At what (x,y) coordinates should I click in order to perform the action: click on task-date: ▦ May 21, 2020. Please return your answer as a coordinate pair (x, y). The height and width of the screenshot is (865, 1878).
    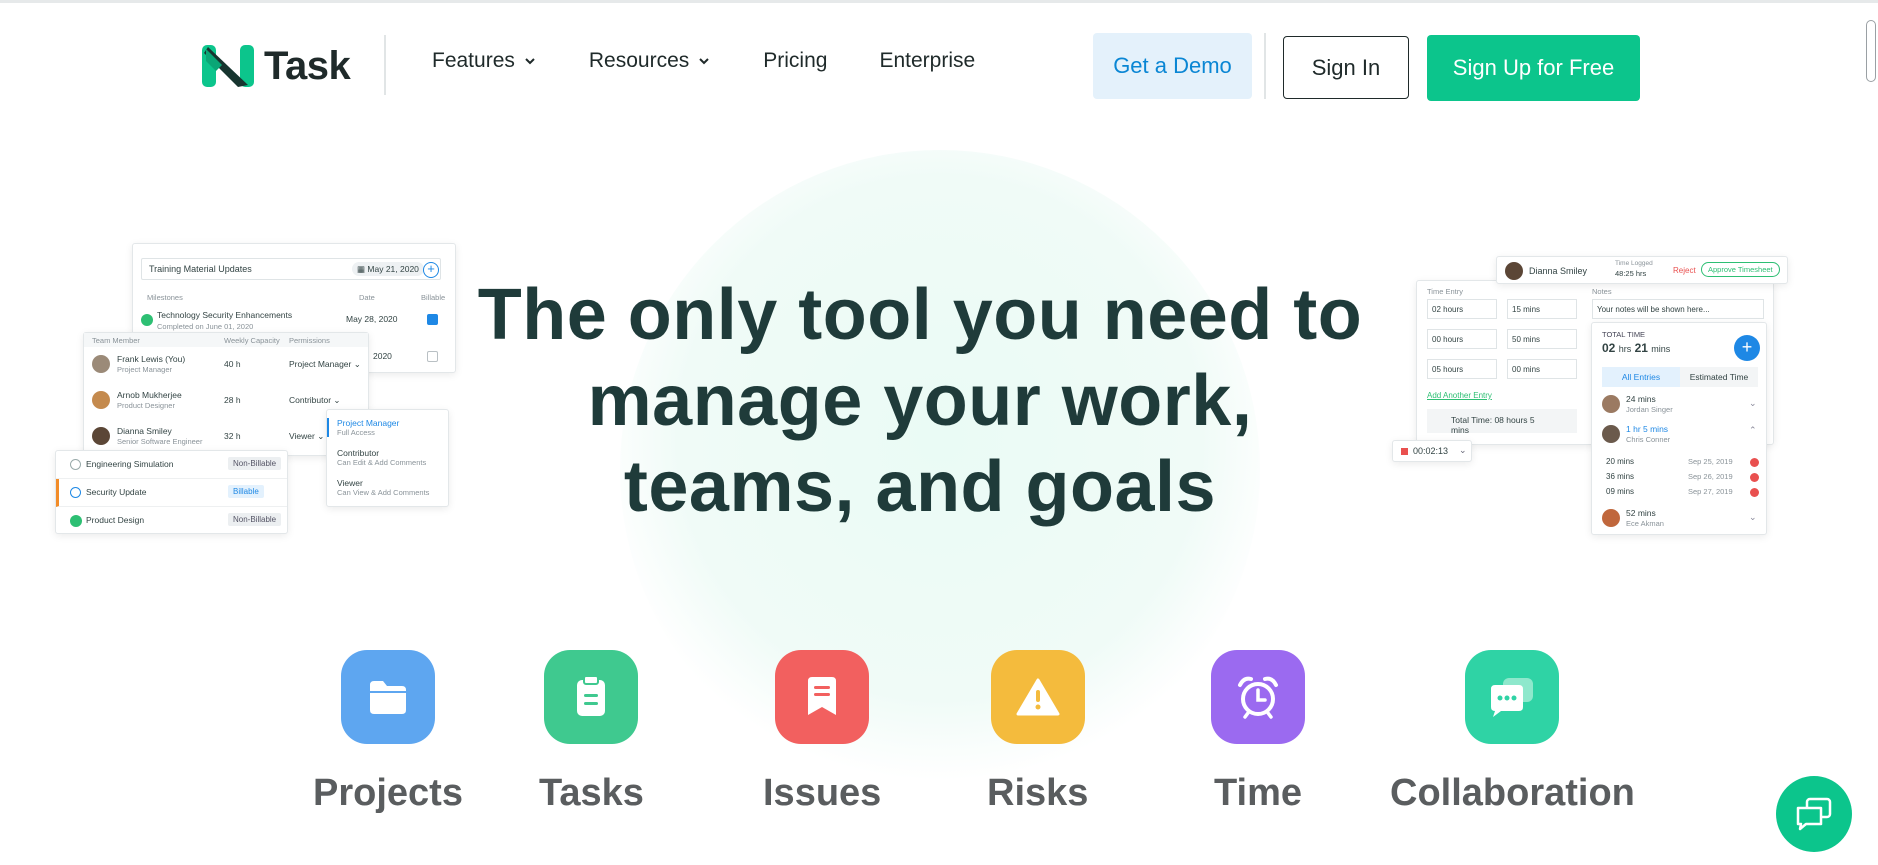
    Looking at the image, I should click on (388, 269).